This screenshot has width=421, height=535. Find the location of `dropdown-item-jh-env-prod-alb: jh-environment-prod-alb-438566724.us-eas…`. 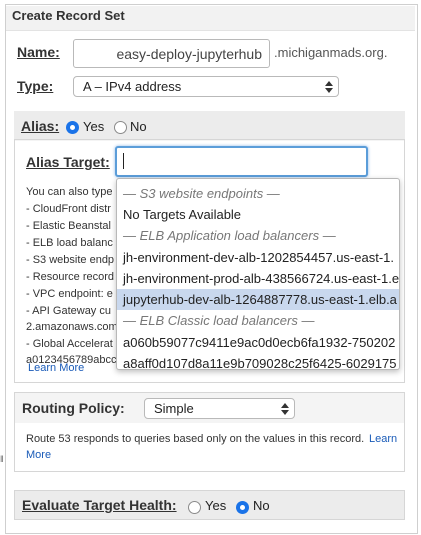

dropdown-item-jh-env-prod-alb: jh-environment-prod-alb-438566724.us-eas… is located at coordinates (258, 278).